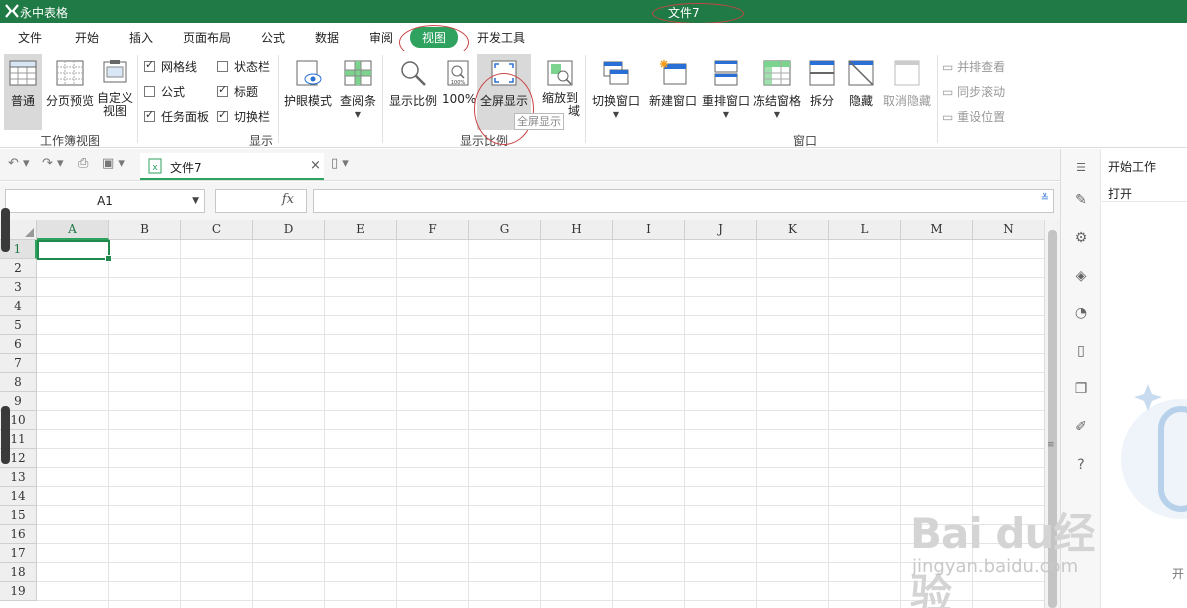 The height and width of the screenshot is (608, 1187). I want to click on unhide-window-button: 取消隐藏, so click(907, 83).